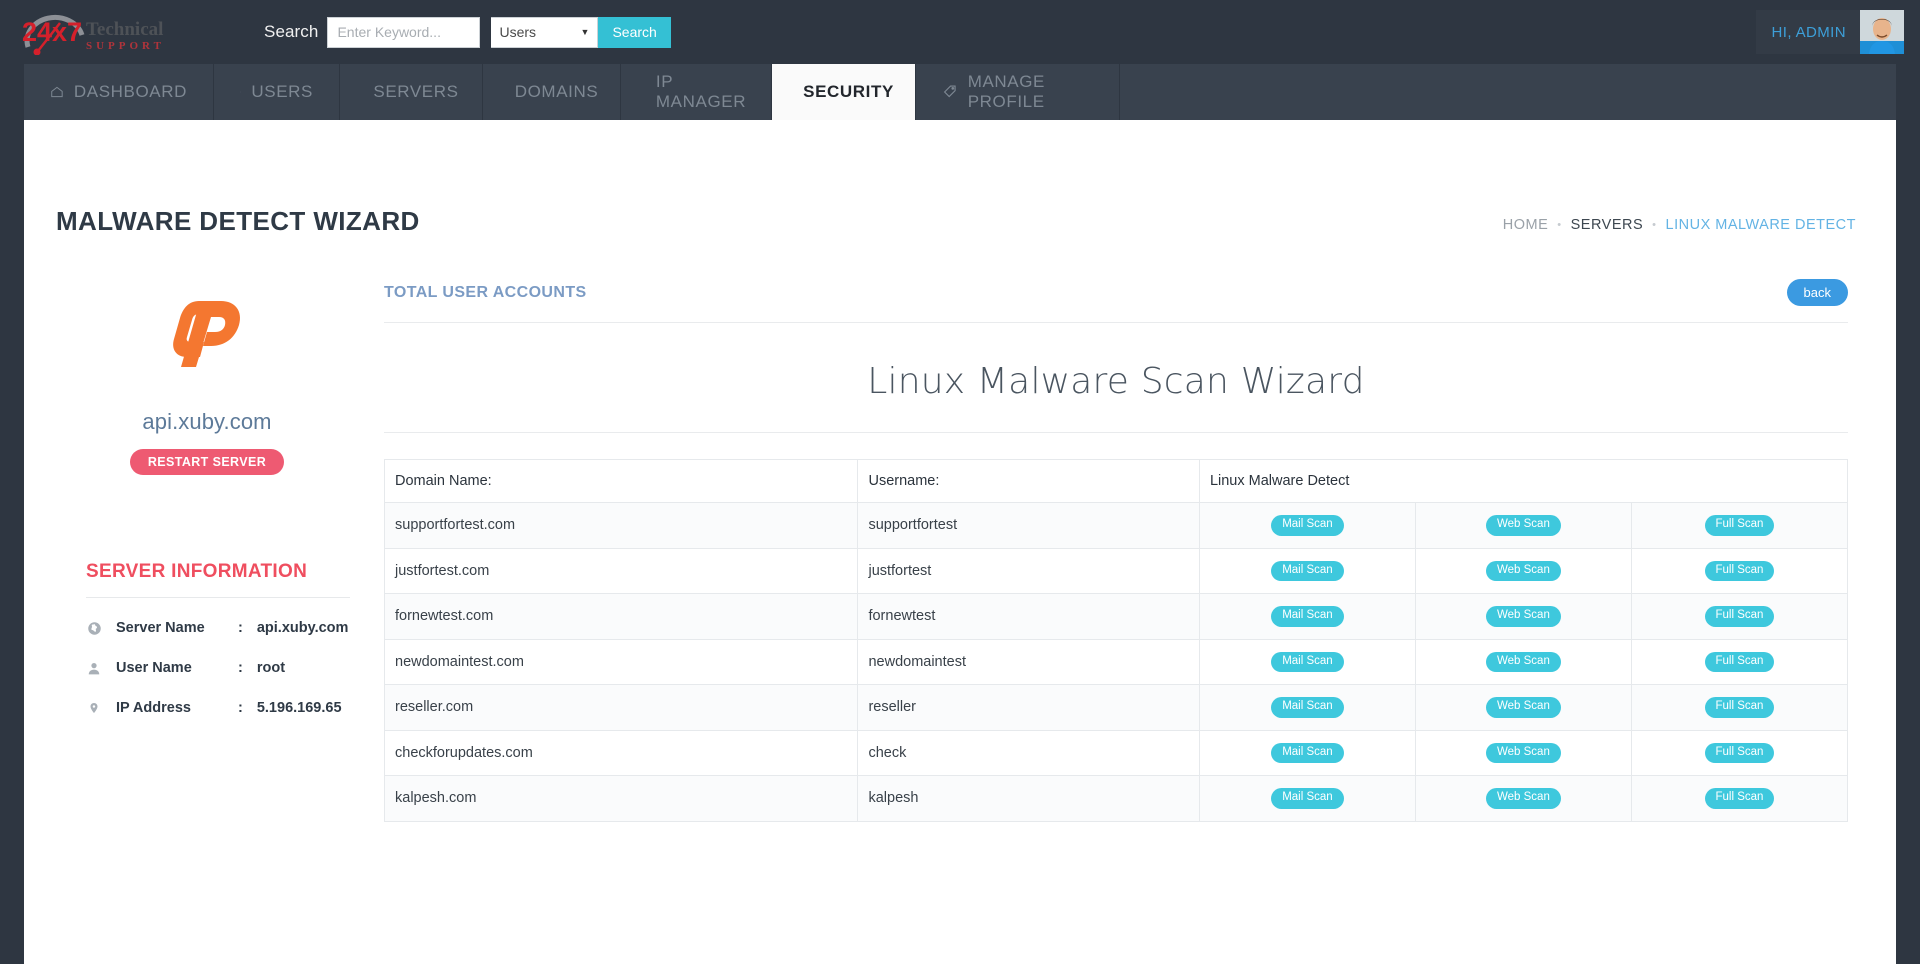 This screenshot has height=964, width=1920. What do you see at coordinates (585, 32) in the screenshot?
I see `chevron-down-icon: ▼` at bounding box center [585, 32].